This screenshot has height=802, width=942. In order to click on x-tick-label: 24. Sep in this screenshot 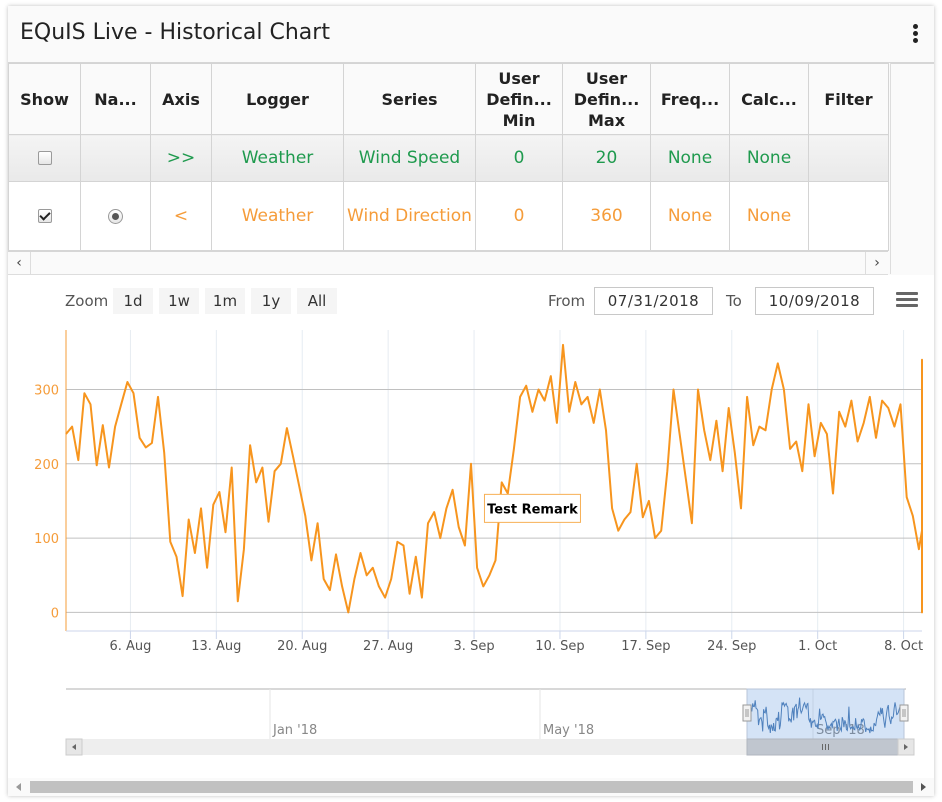, I will do `click(731, 646)`.